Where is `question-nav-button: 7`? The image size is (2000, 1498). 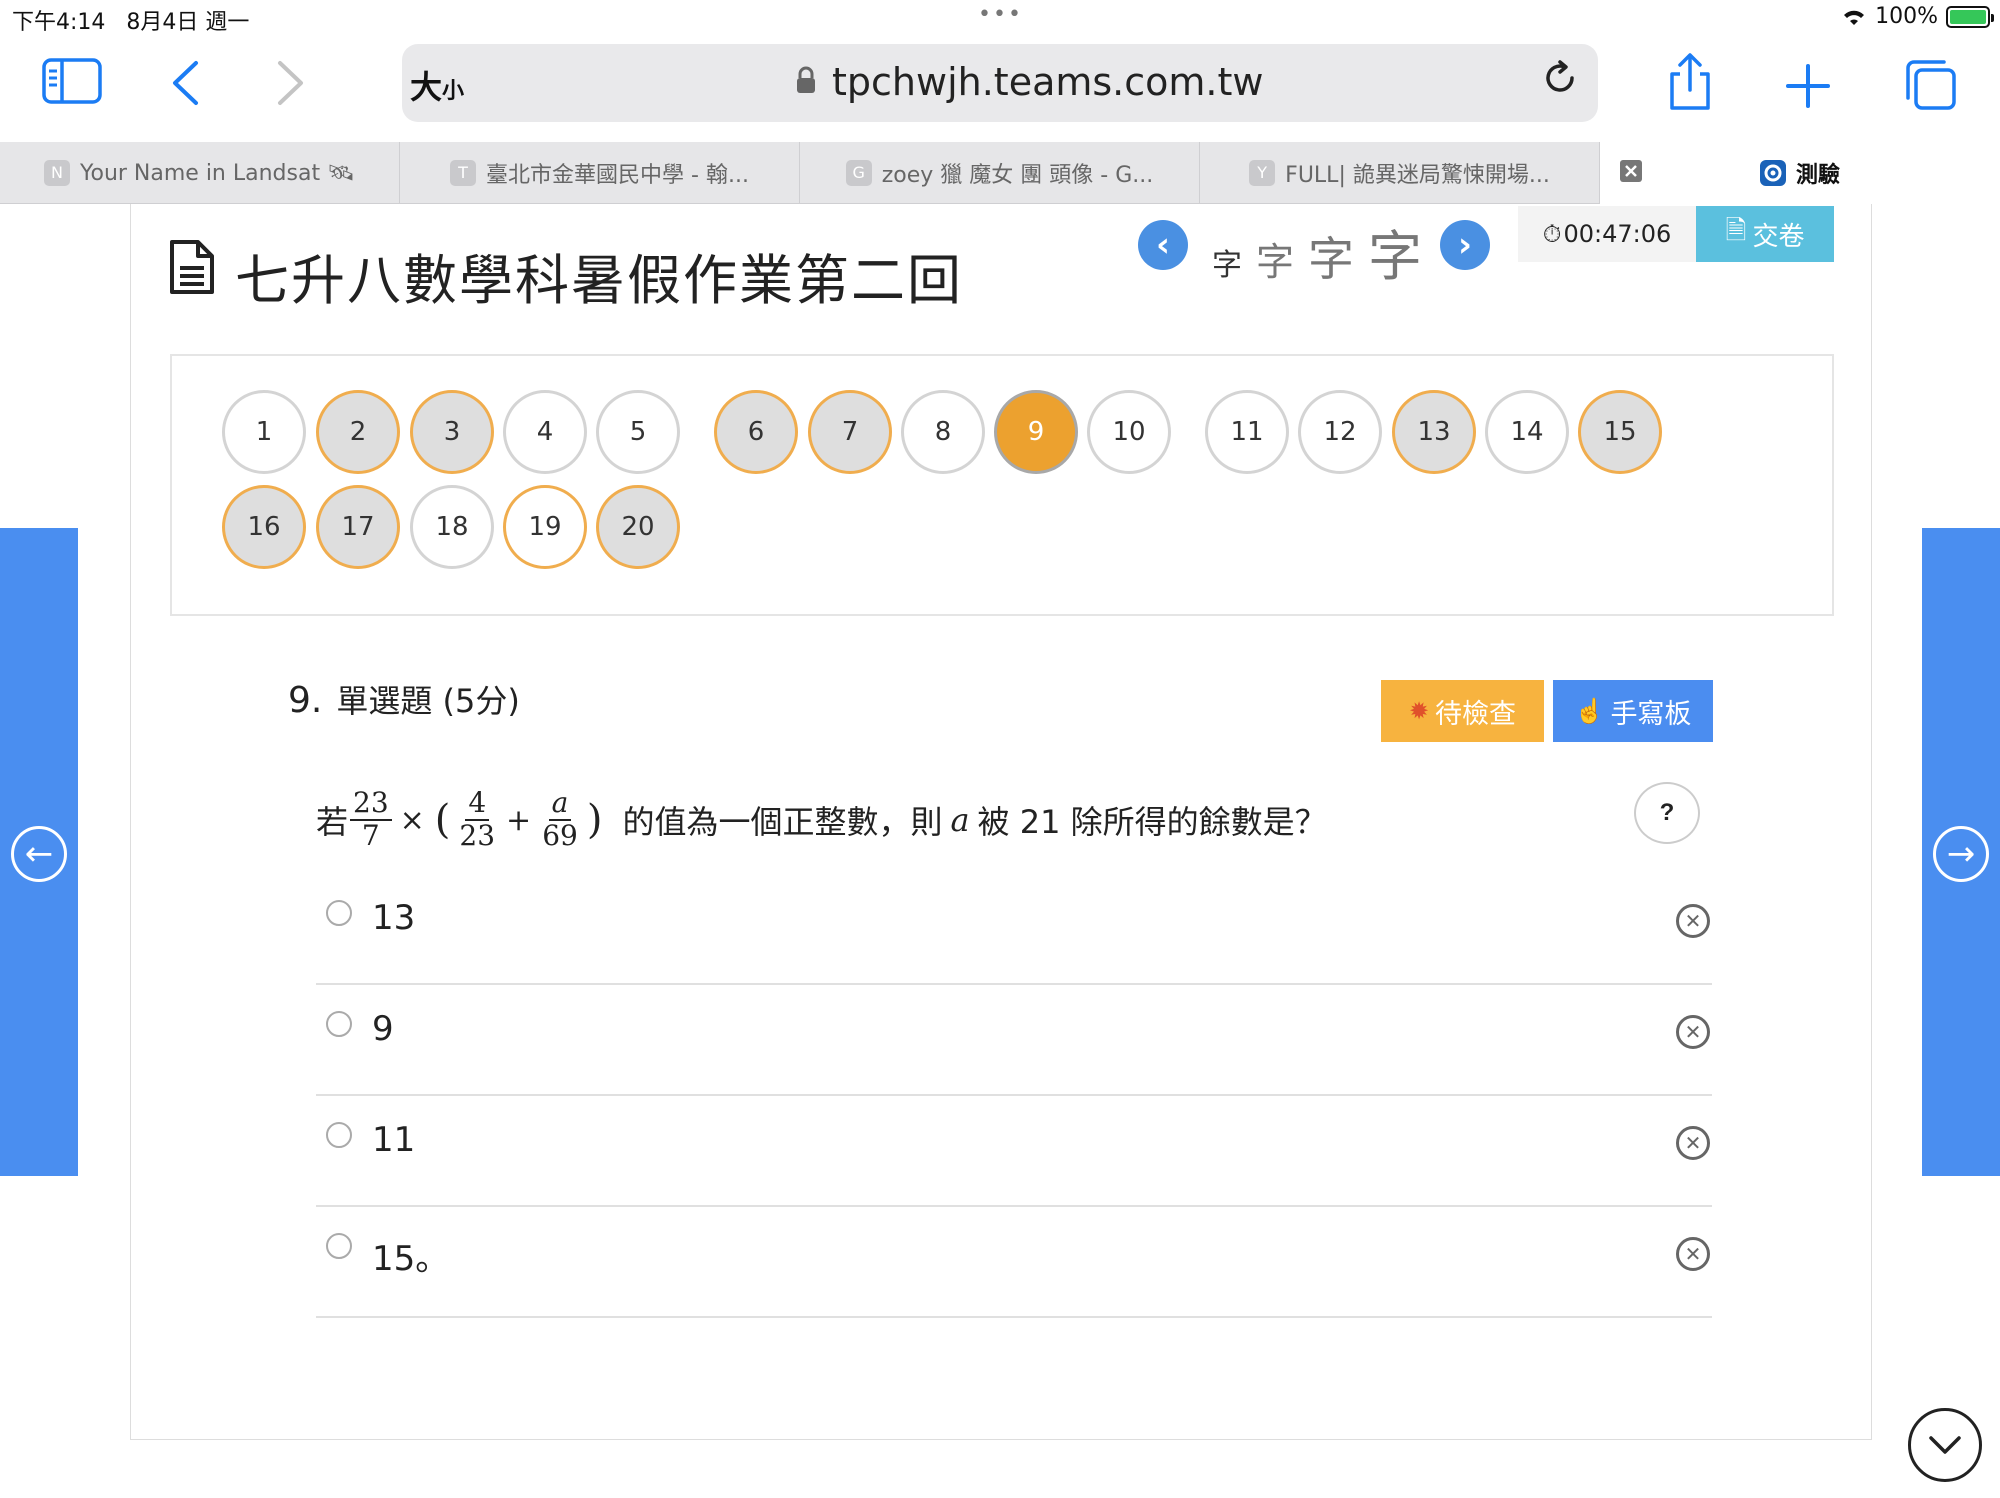 question-nav-button: 7 is located at coordinates (850, 432).